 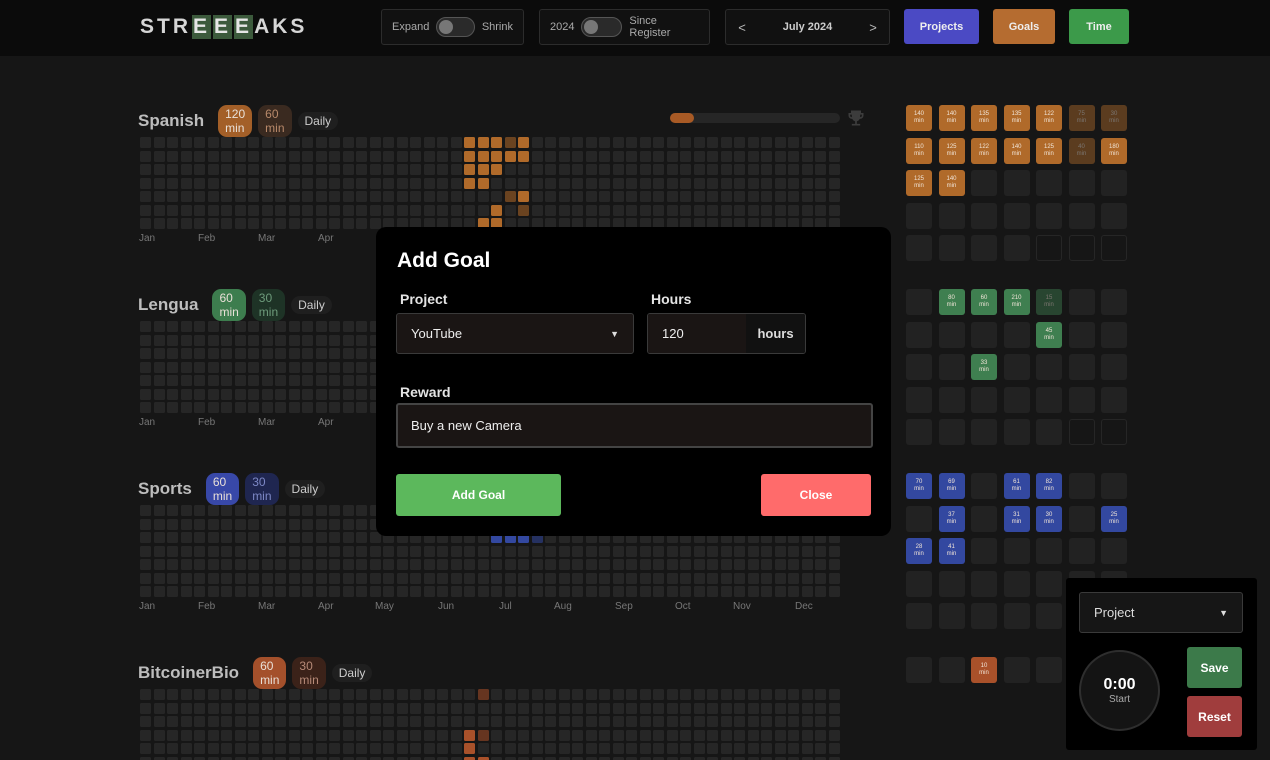 I want to click on habit-name: Sports, so click(x=165, y=489).